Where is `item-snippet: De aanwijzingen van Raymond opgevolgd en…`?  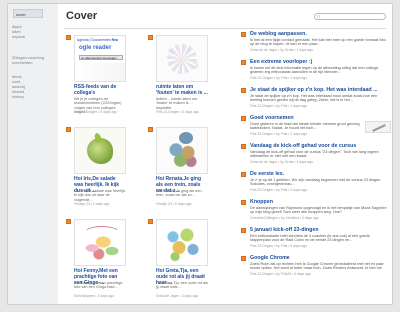
item-snippet: De aanwijzingen van Raymond opgevolgd en… is located at coordinates (318, 210).